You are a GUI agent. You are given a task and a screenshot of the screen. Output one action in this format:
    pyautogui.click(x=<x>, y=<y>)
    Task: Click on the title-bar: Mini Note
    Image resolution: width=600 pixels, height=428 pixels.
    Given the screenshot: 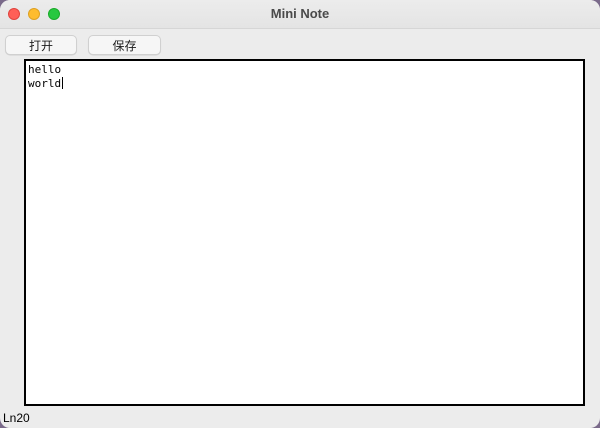 What is the action you would take?
    pyautogui.click(x=300, y=14)
    